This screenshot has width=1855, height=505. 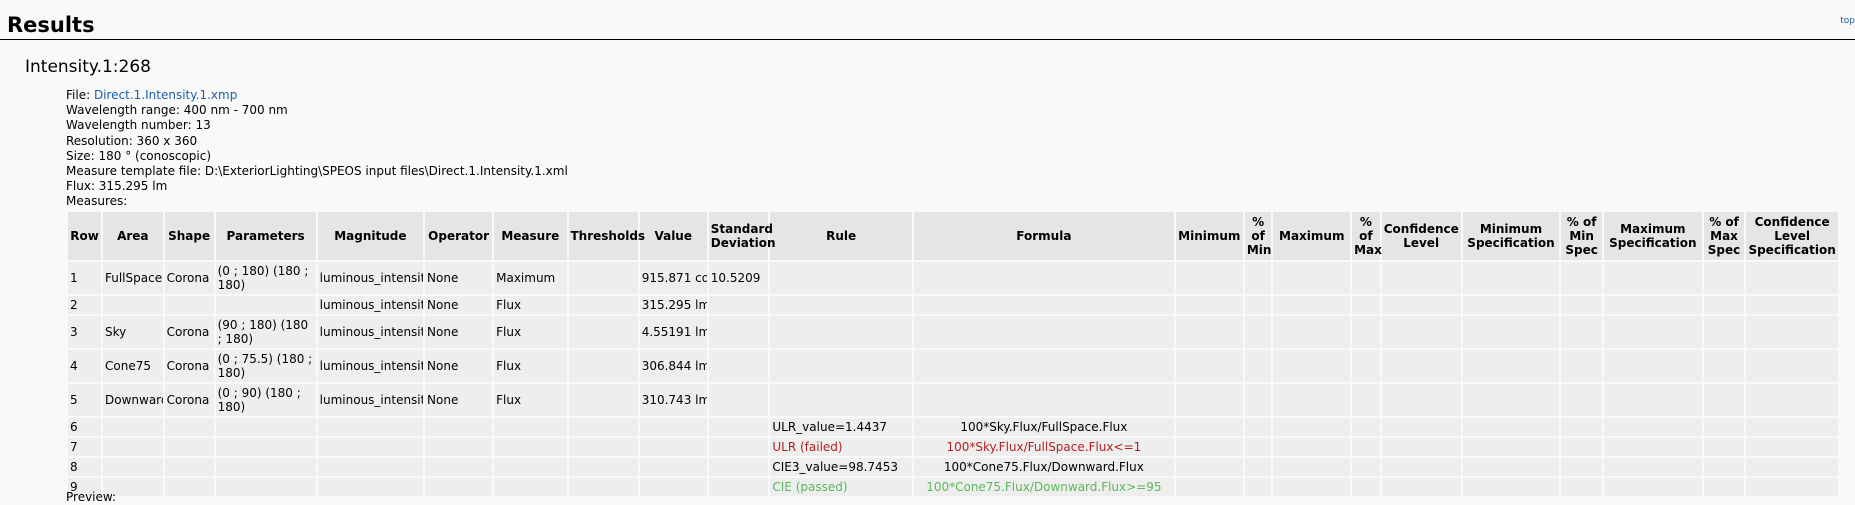 I want to click on col-header: % of Min Spec, so click(x=1581, y=236).